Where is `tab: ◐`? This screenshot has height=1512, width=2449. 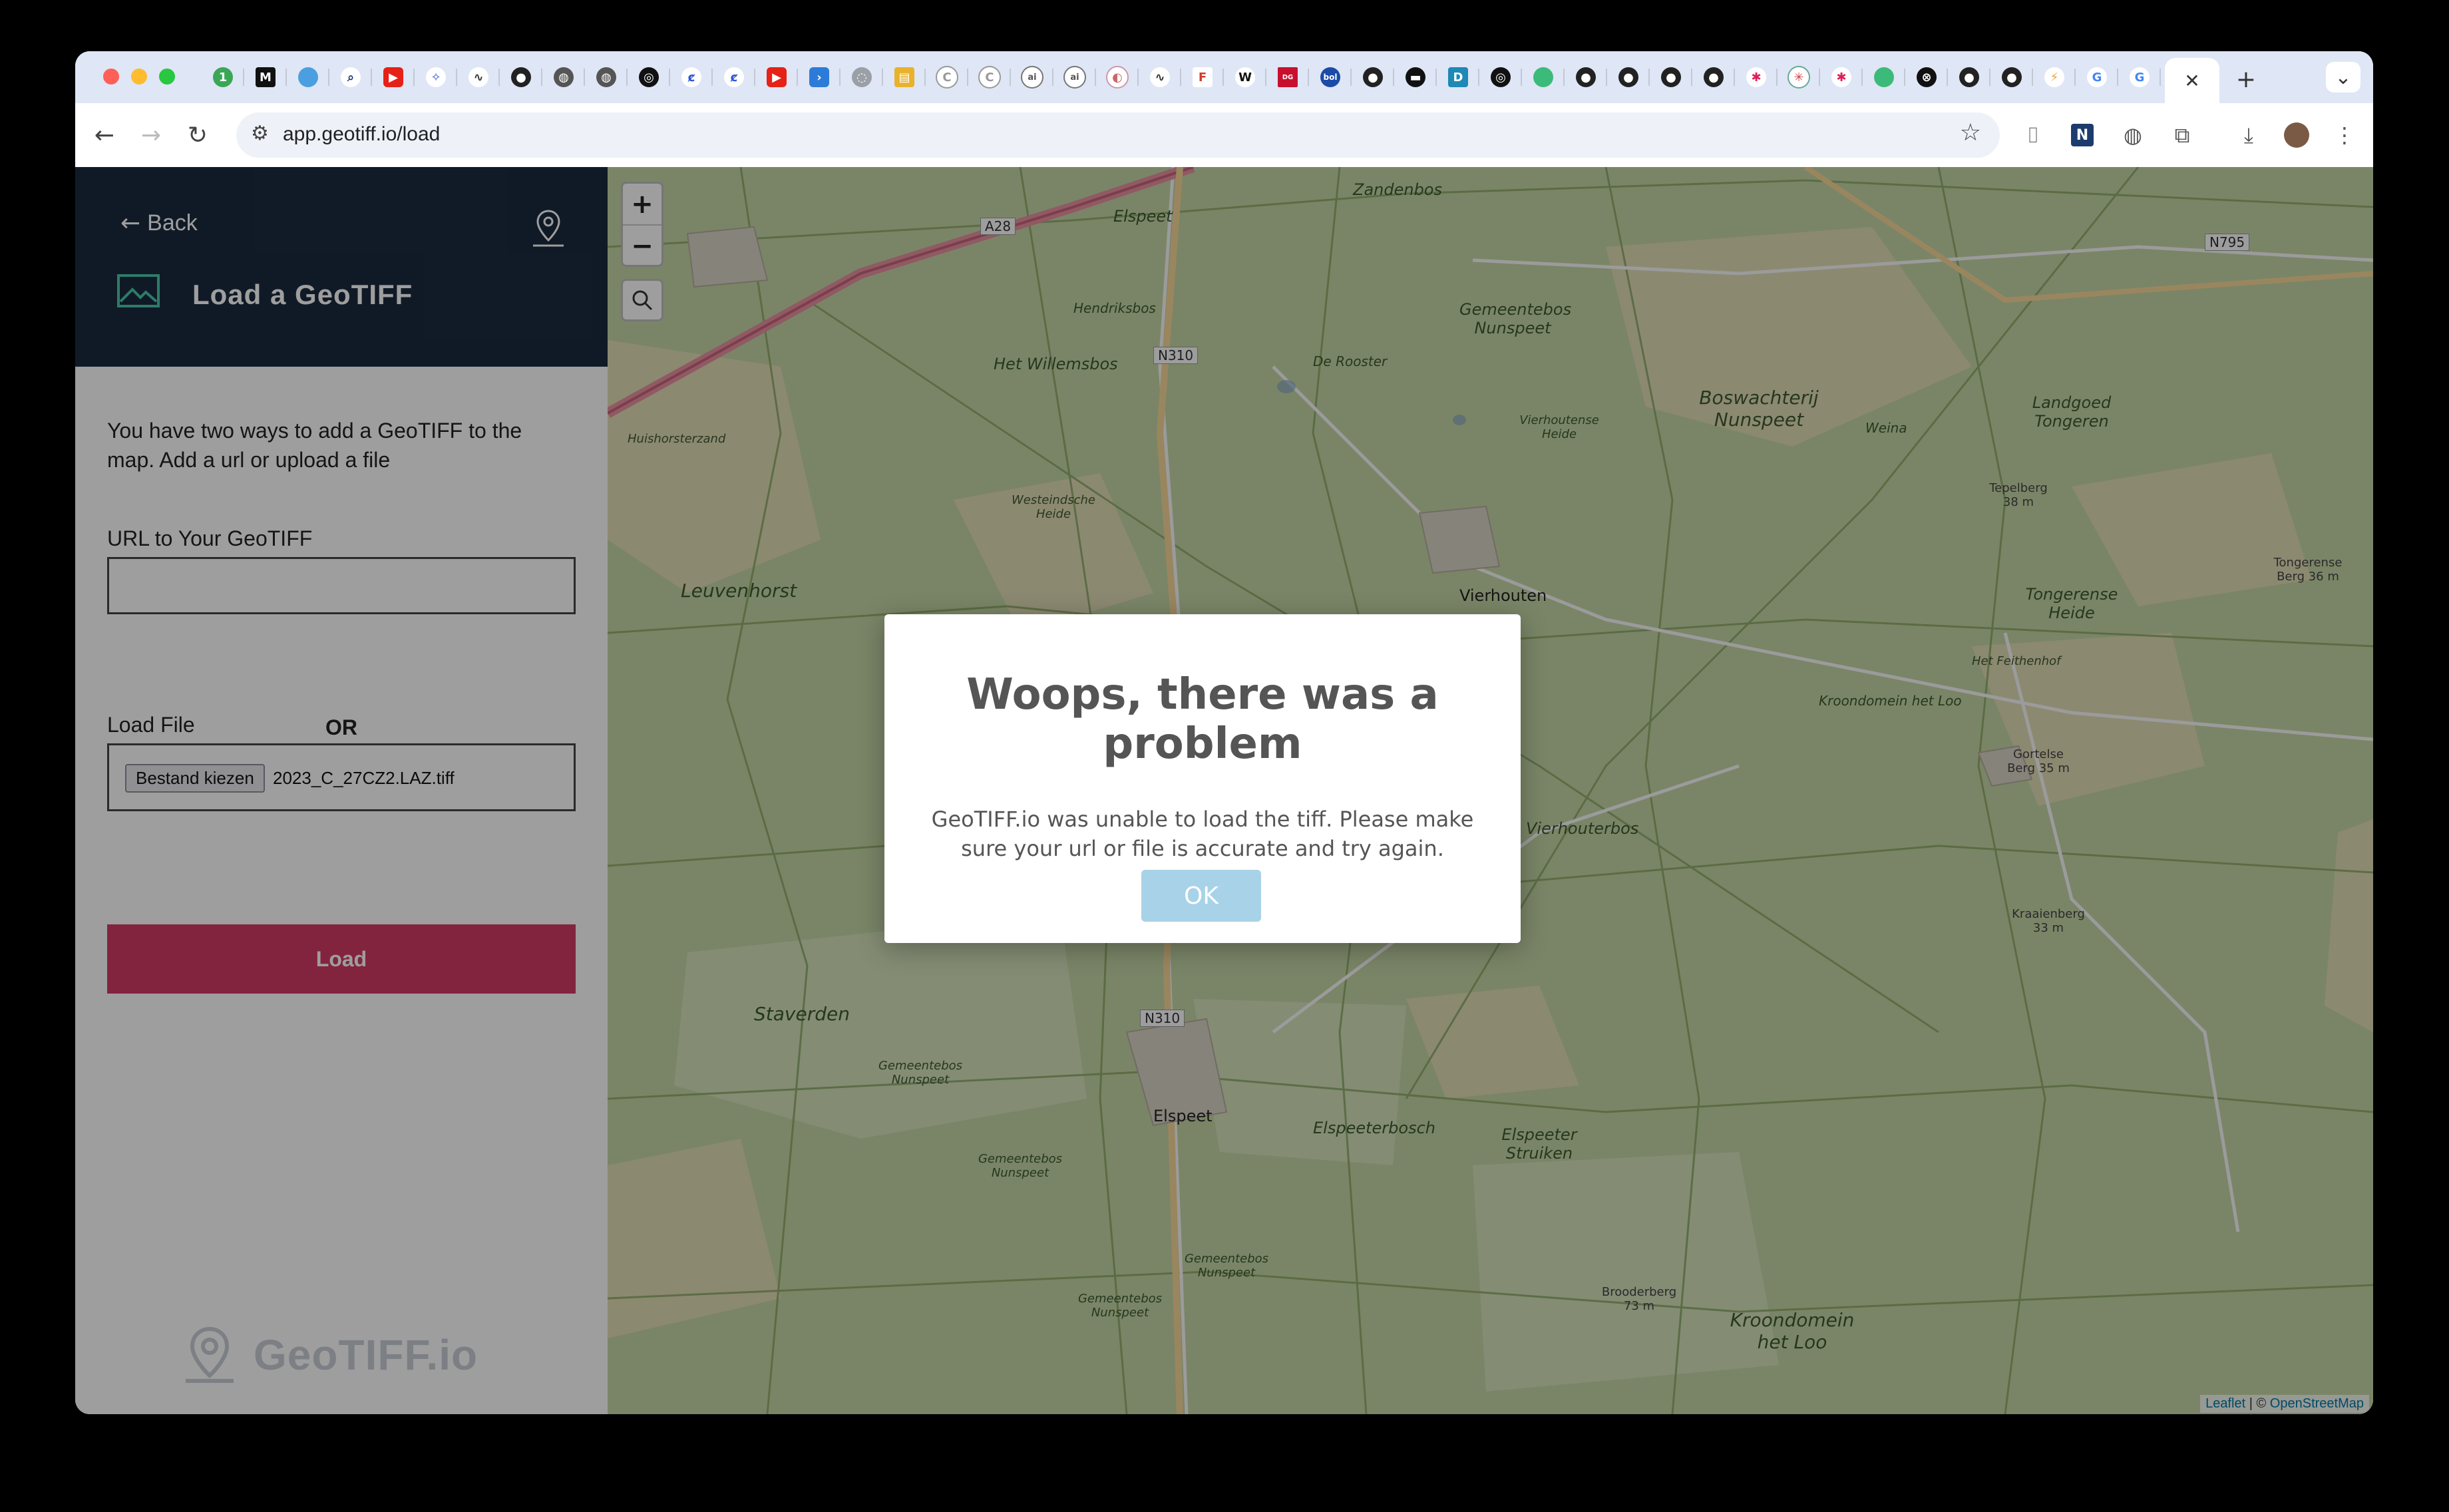
tab: ◐ is located at coordinates (1117, 77).